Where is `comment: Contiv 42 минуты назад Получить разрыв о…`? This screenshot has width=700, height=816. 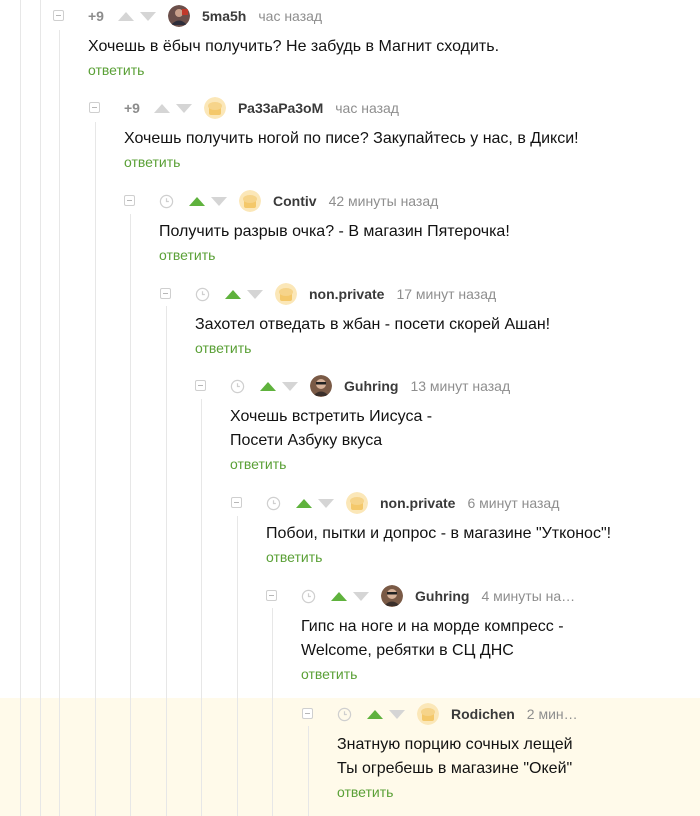 comment: Contiv 42 минуты назад Получить разрыв о… is located at coordinates (317, 226).